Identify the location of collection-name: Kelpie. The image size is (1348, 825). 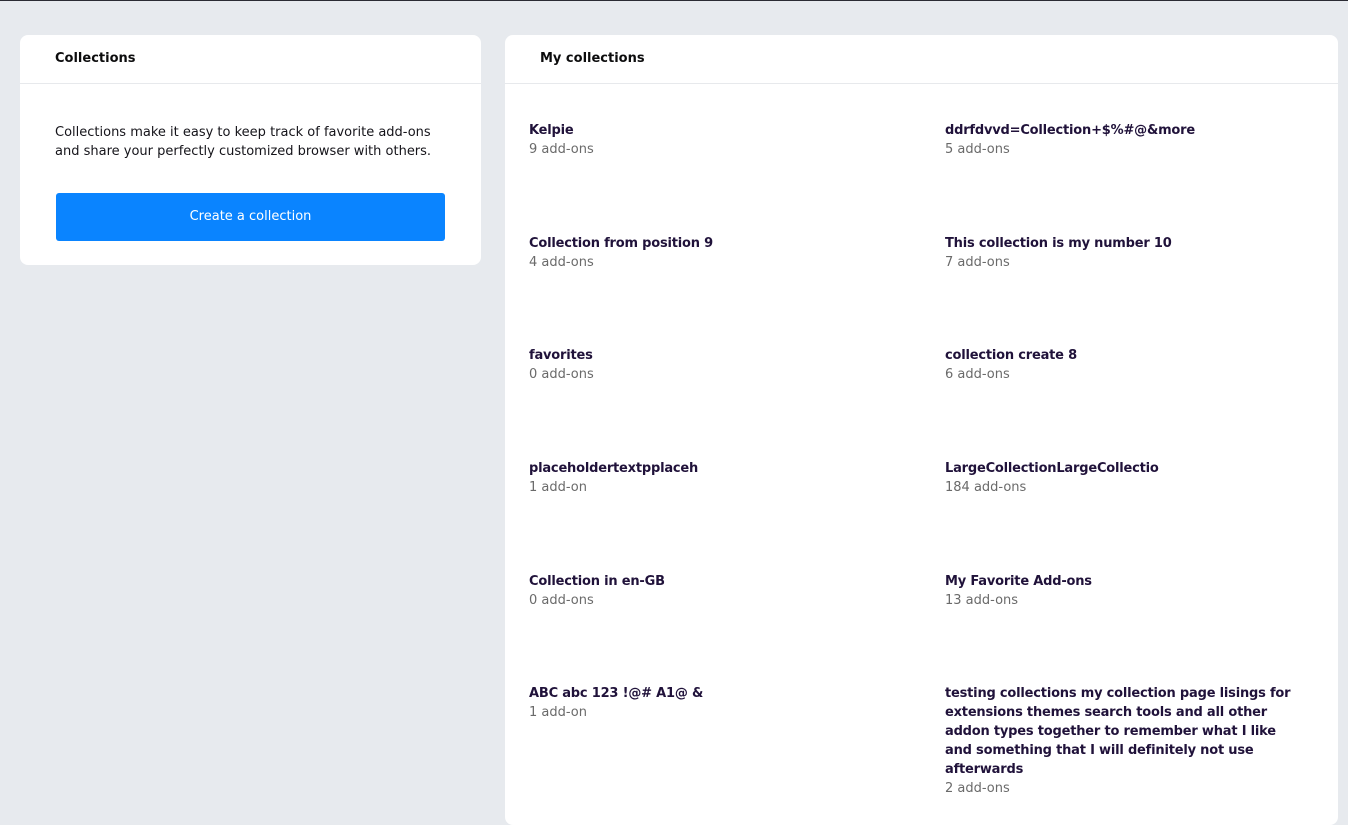
(709, 130).